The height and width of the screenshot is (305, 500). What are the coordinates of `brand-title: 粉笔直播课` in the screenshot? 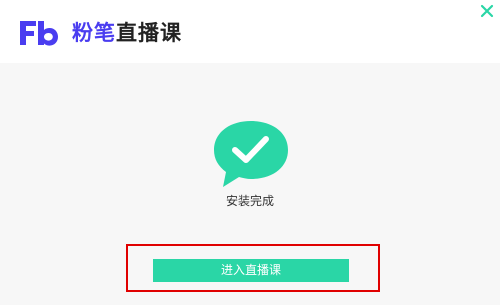 It's located at (127, 33).